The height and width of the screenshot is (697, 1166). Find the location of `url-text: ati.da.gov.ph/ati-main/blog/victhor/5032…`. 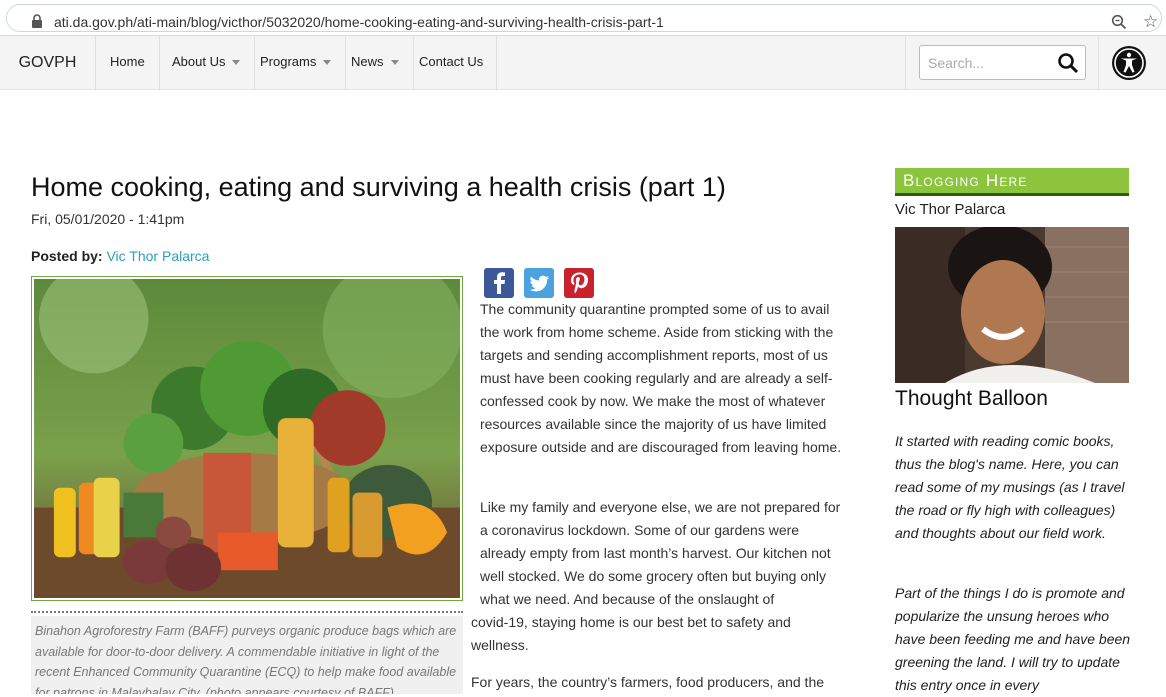

url-text: ati.da.gov.ph/ati-main/blog/victhor/5032… is located at coordinates (359, 22).